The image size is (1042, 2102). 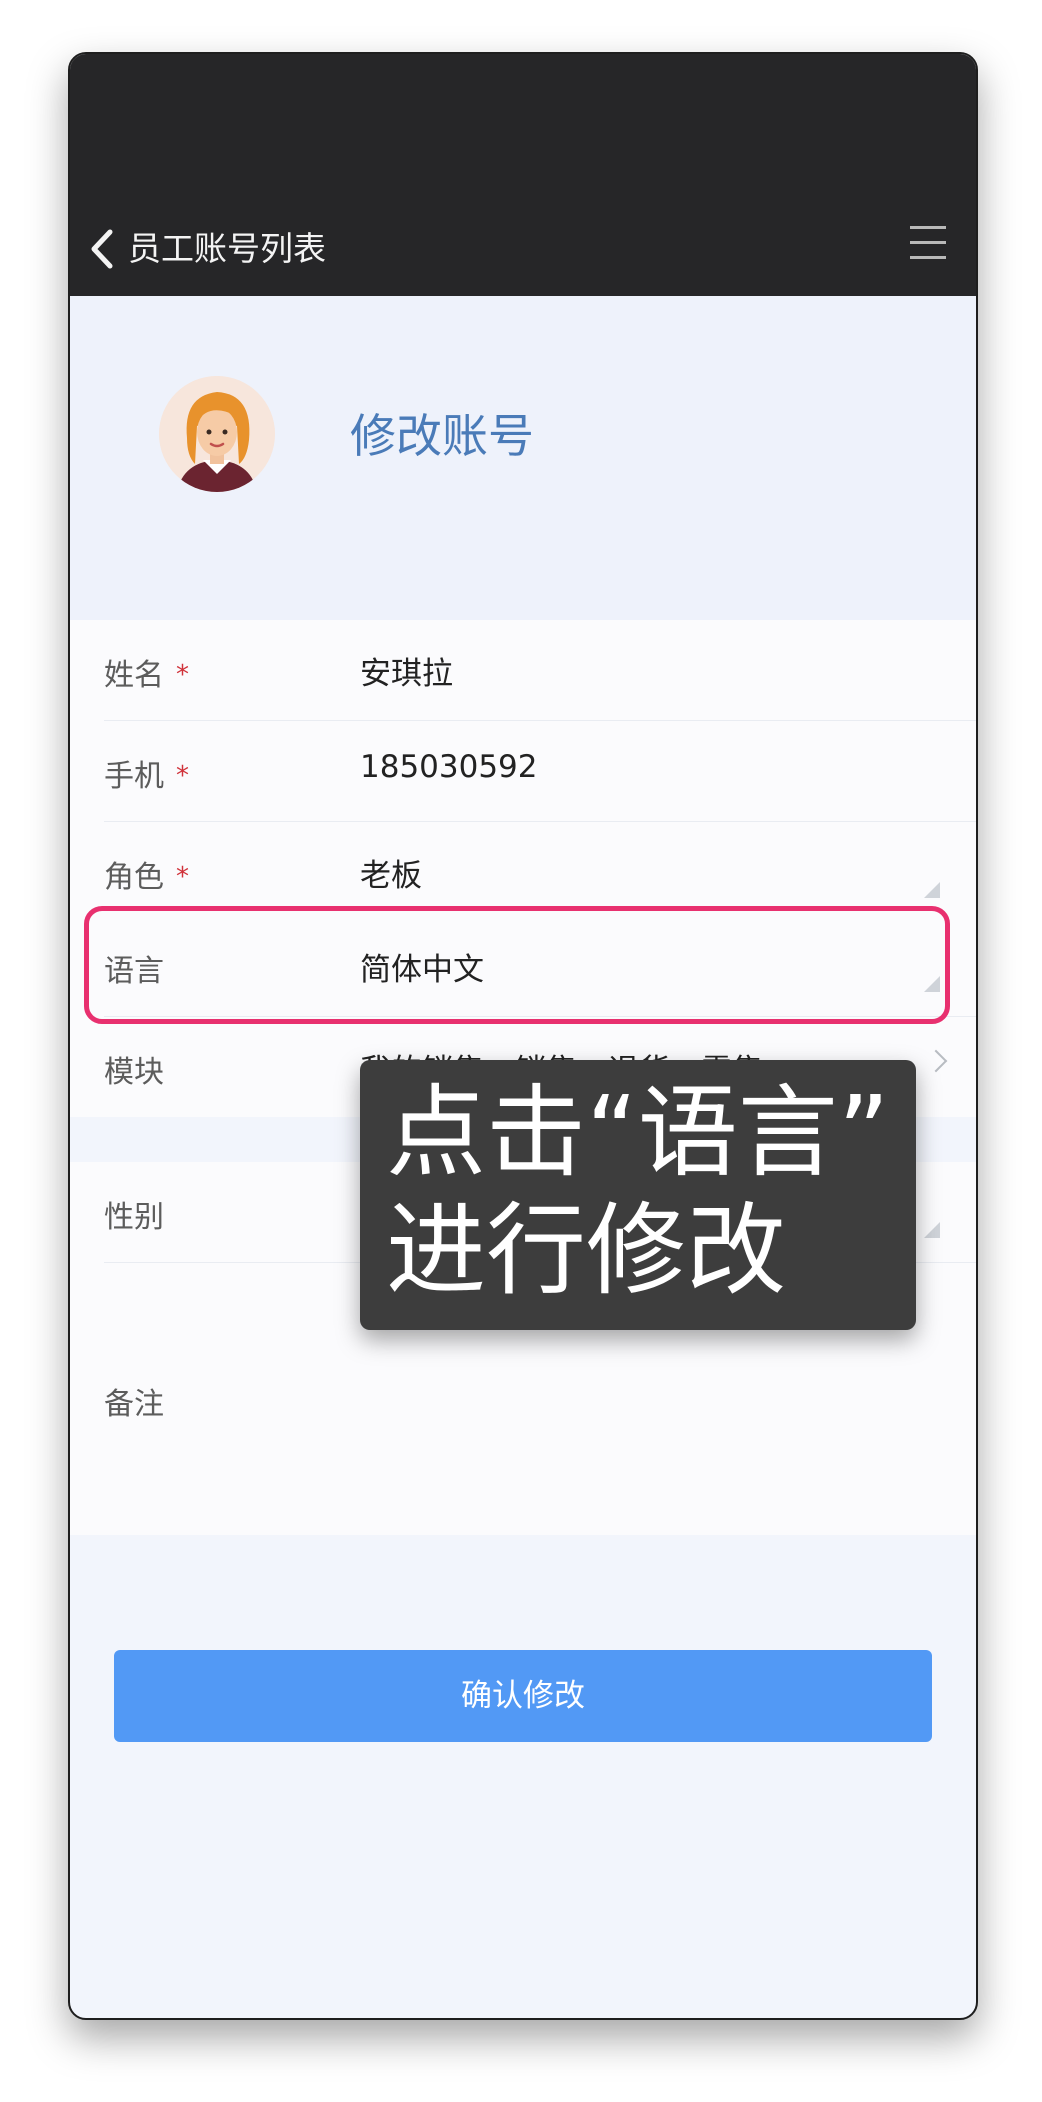 What do you see at coordinates (146, 877) in the screenshot?
I see `role-label: 角色 *` at bounding box center [146, 877].